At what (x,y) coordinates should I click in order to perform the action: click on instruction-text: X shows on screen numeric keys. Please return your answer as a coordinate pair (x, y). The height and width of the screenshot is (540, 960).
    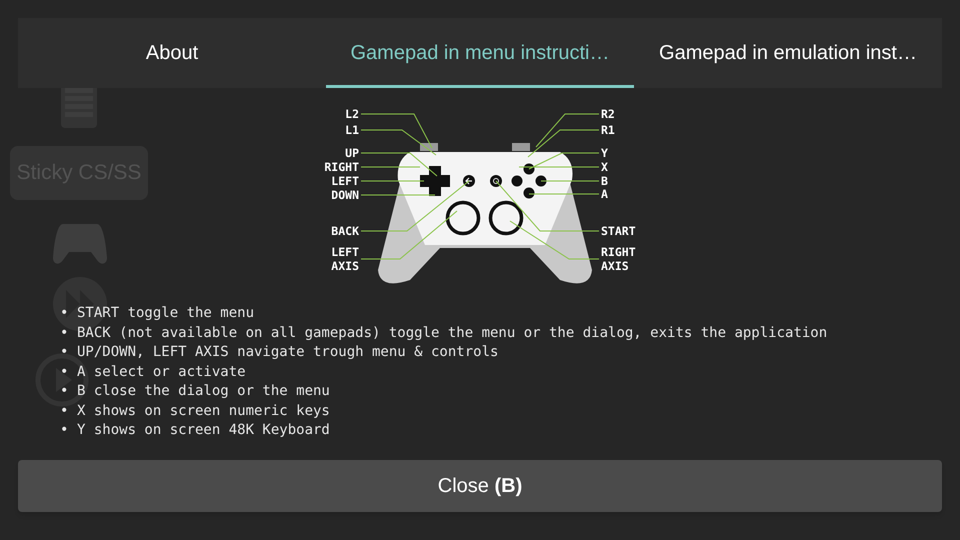
    Looking at the image, I should click on (203, 411).